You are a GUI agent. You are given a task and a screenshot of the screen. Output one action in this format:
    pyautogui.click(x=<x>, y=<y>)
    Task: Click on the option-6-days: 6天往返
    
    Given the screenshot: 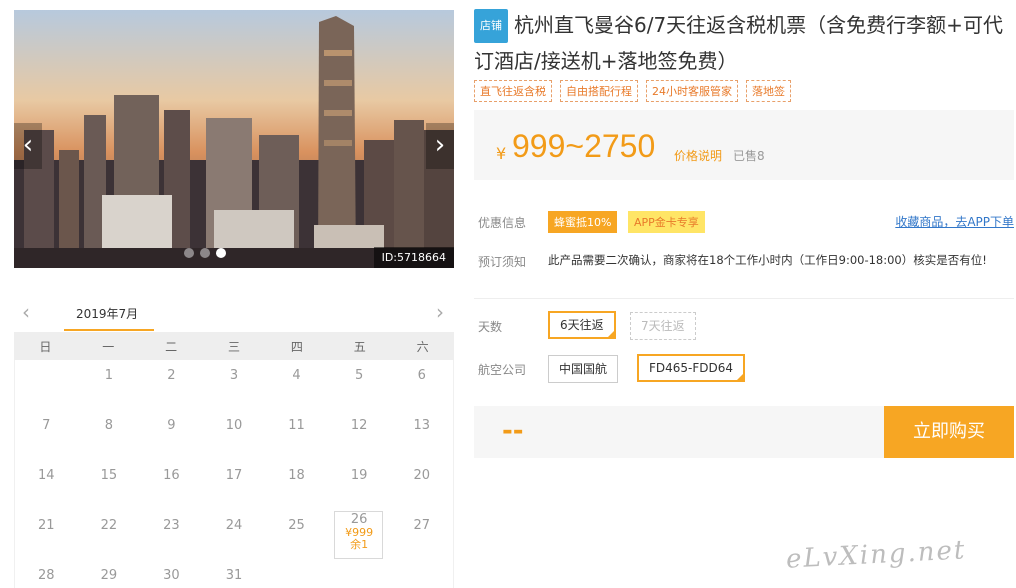 What is the action you would take?
    pyautogui.click(x=582, y=325)
    